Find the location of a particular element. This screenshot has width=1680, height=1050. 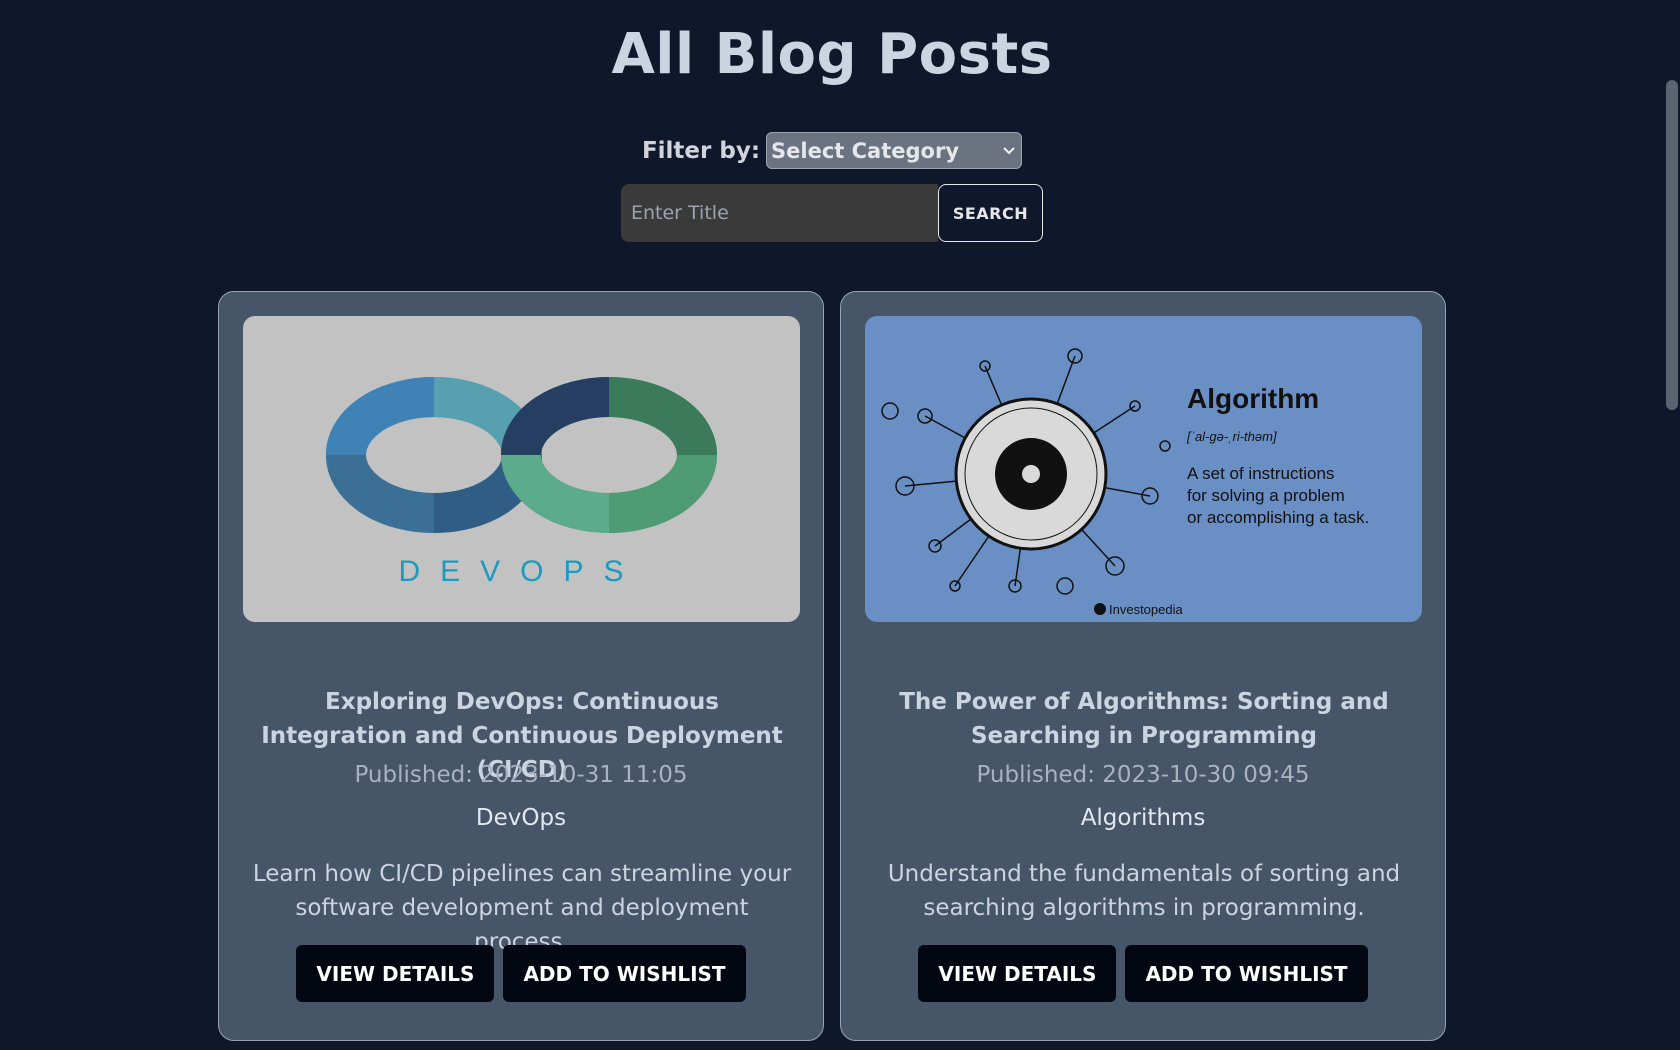

page-scrollbar is located at coordinates (1672, 525).